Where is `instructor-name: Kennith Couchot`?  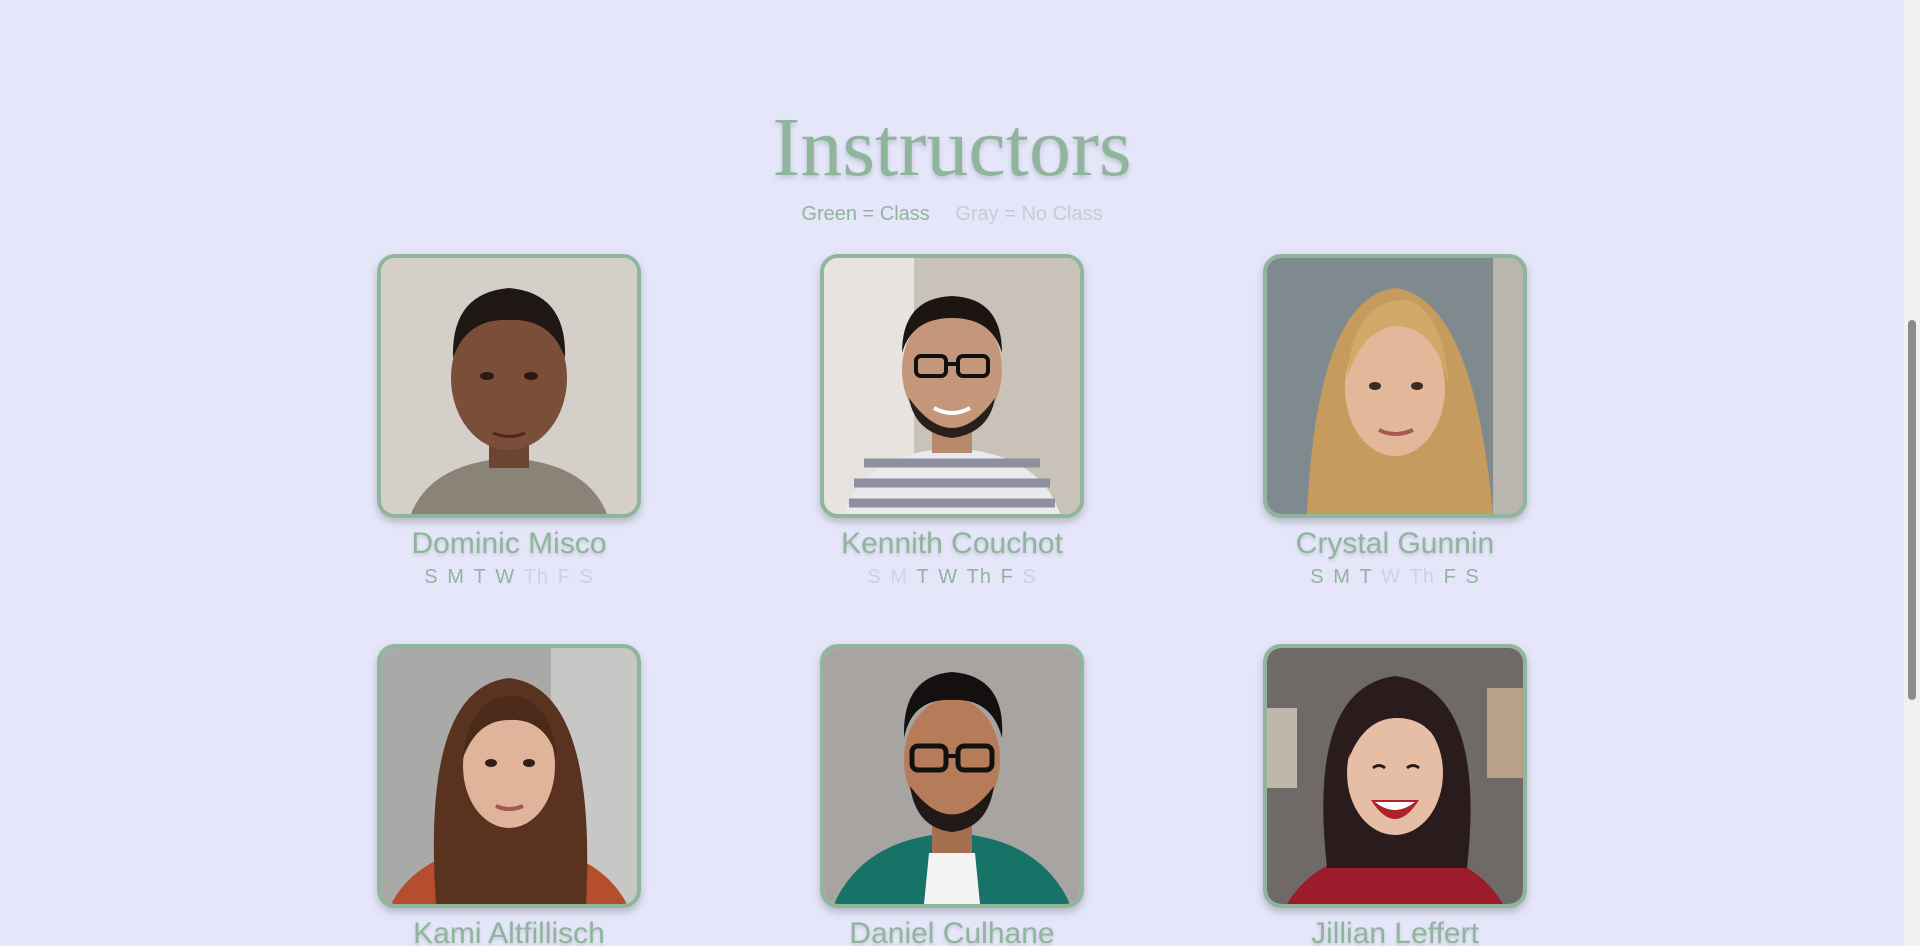
instructor-name: Kennith Couchot is located at coordinates (952, 543).